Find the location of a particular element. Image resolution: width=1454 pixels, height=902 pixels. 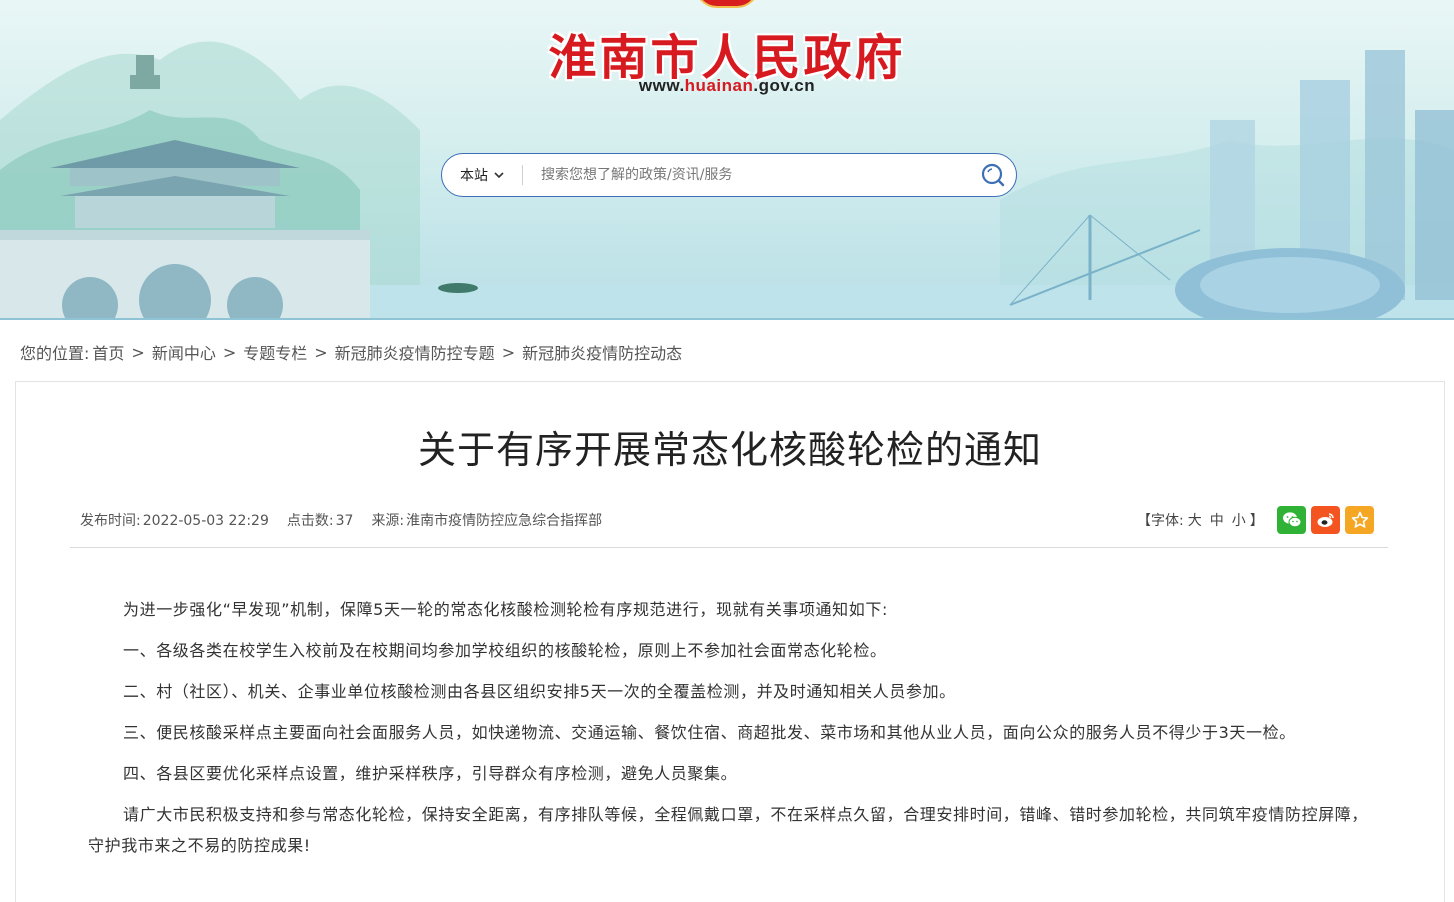

meta-divider is located at coordinates (729, 547).